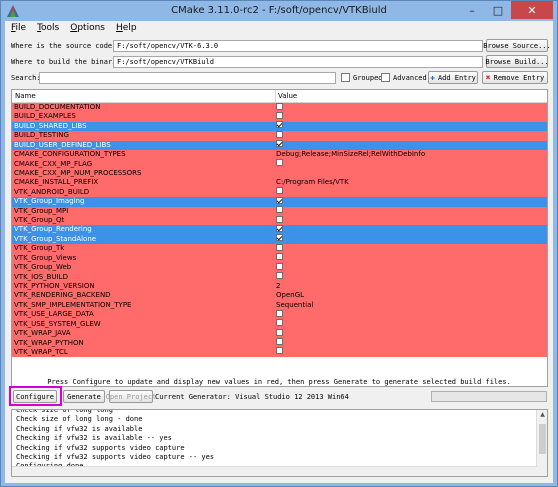 Image resolution: width=558 pixels, height=487 pixels. I want to click on row-name: BUILD_EXAMPLES, so click(45, 116).